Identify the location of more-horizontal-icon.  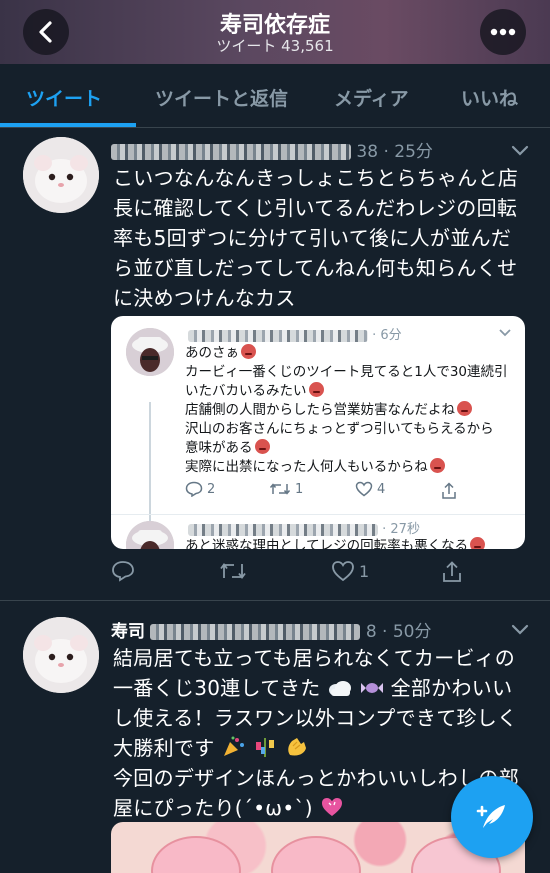
(503, 32).